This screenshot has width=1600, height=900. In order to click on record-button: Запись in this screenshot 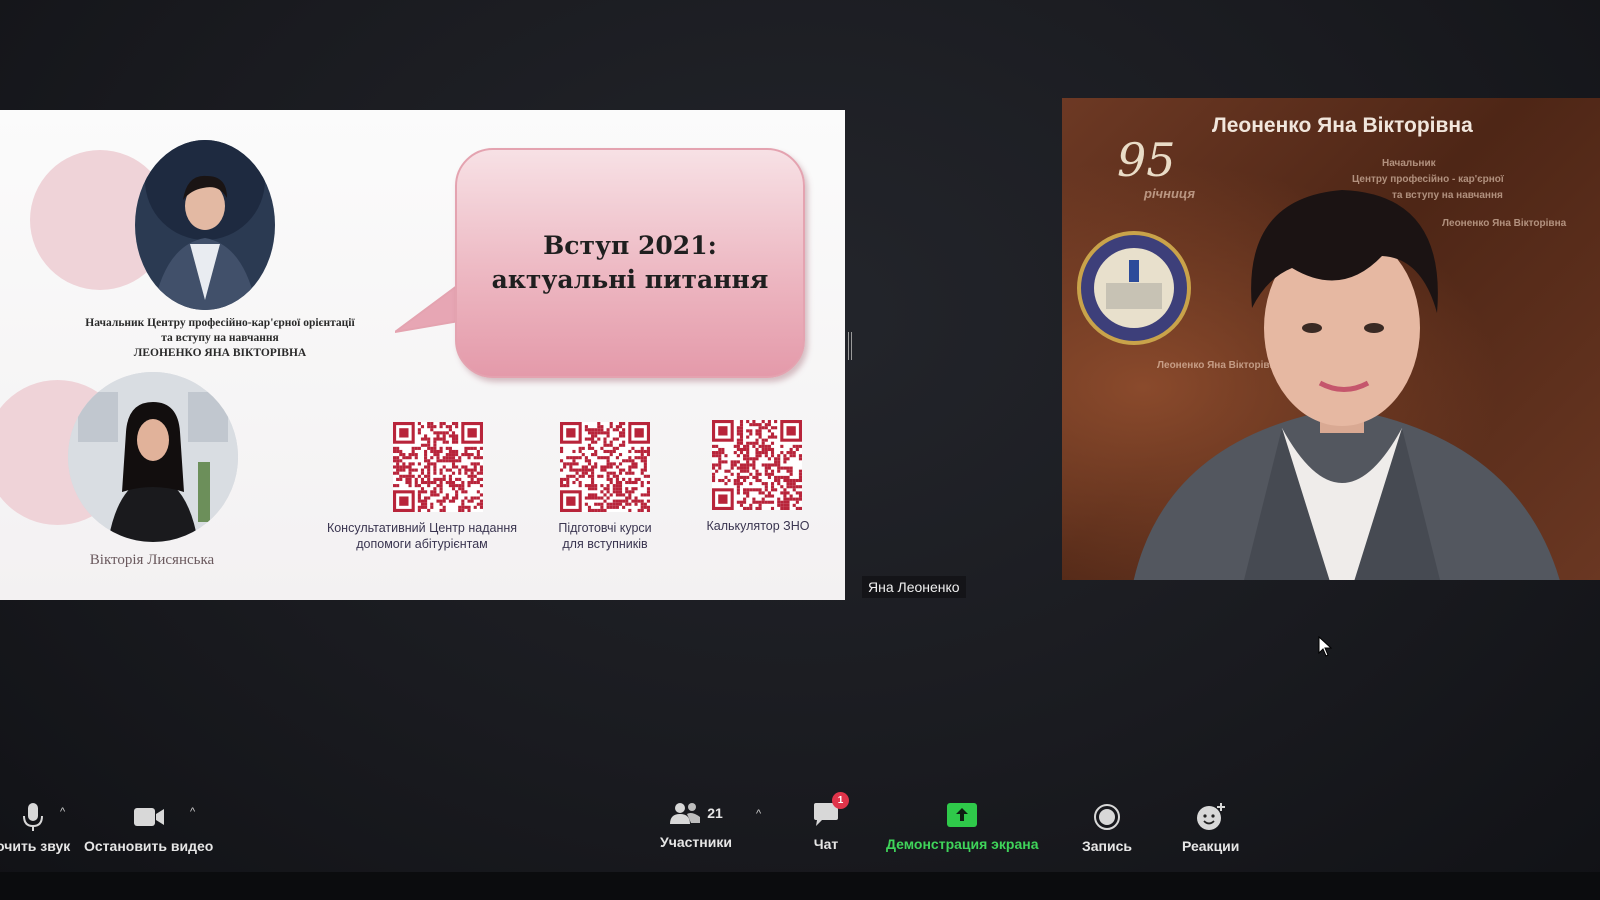, I will do `click(1107, 827)`.